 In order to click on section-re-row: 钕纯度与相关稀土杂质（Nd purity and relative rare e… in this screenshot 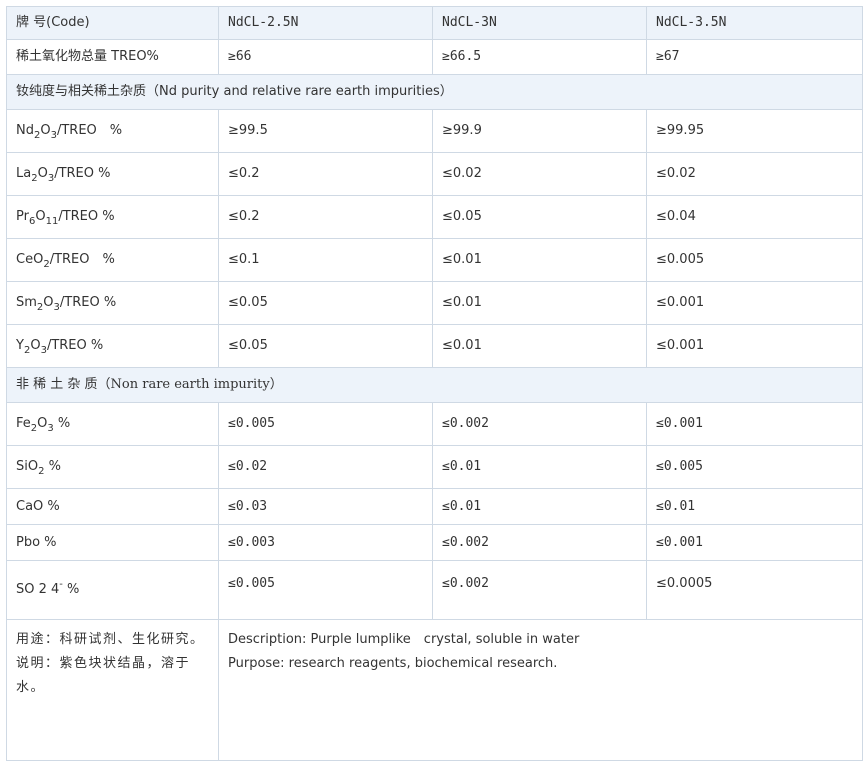, I will do `click(434, 92)`.